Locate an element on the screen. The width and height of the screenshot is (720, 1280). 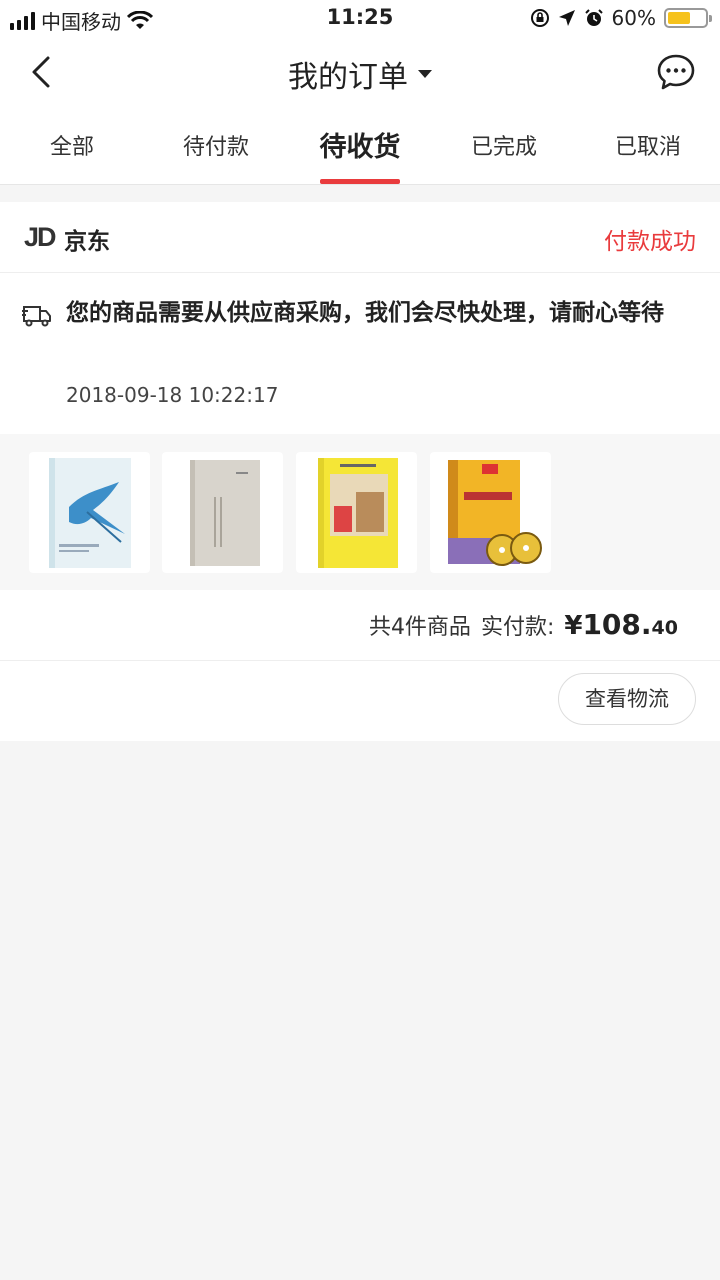
book-cover-grey is located at coordinates (225, 513).